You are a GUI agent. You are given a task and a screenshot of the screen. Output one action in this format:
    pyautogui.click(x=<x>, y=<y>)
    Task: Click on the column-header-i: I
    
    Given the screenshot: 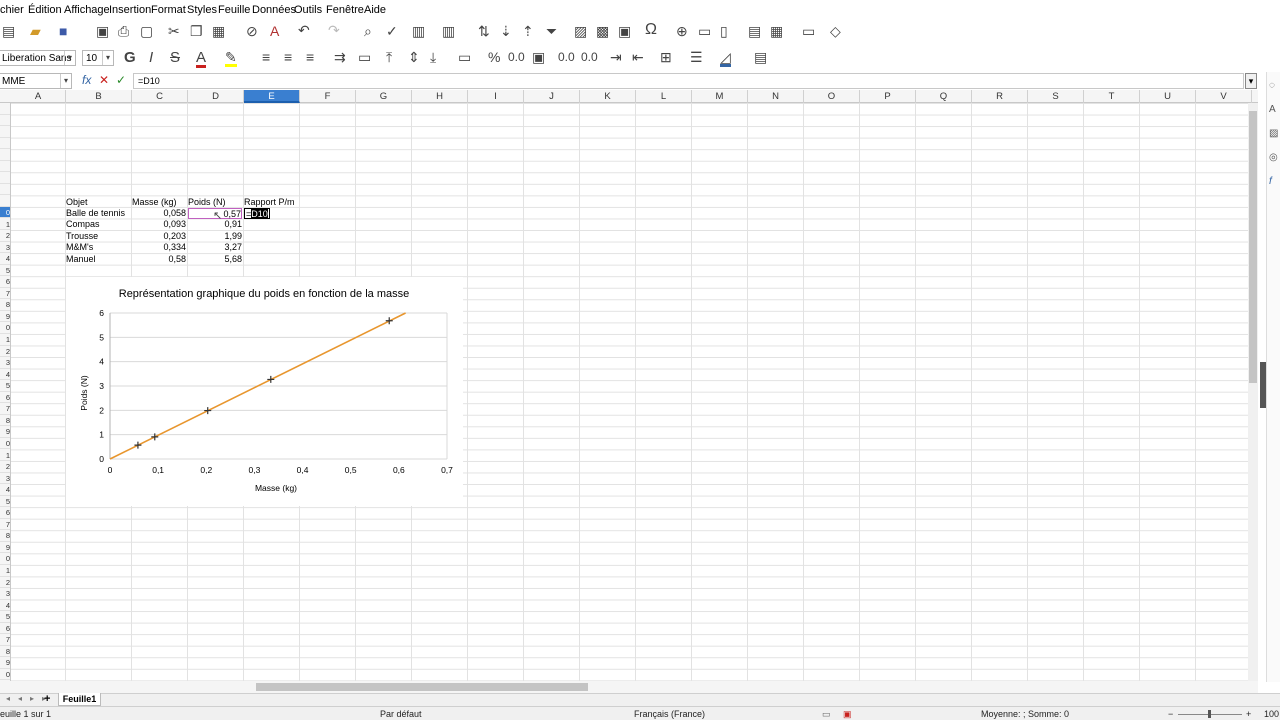 What is the action you would take?
    pyautogui.click(x=496, y=96)
    